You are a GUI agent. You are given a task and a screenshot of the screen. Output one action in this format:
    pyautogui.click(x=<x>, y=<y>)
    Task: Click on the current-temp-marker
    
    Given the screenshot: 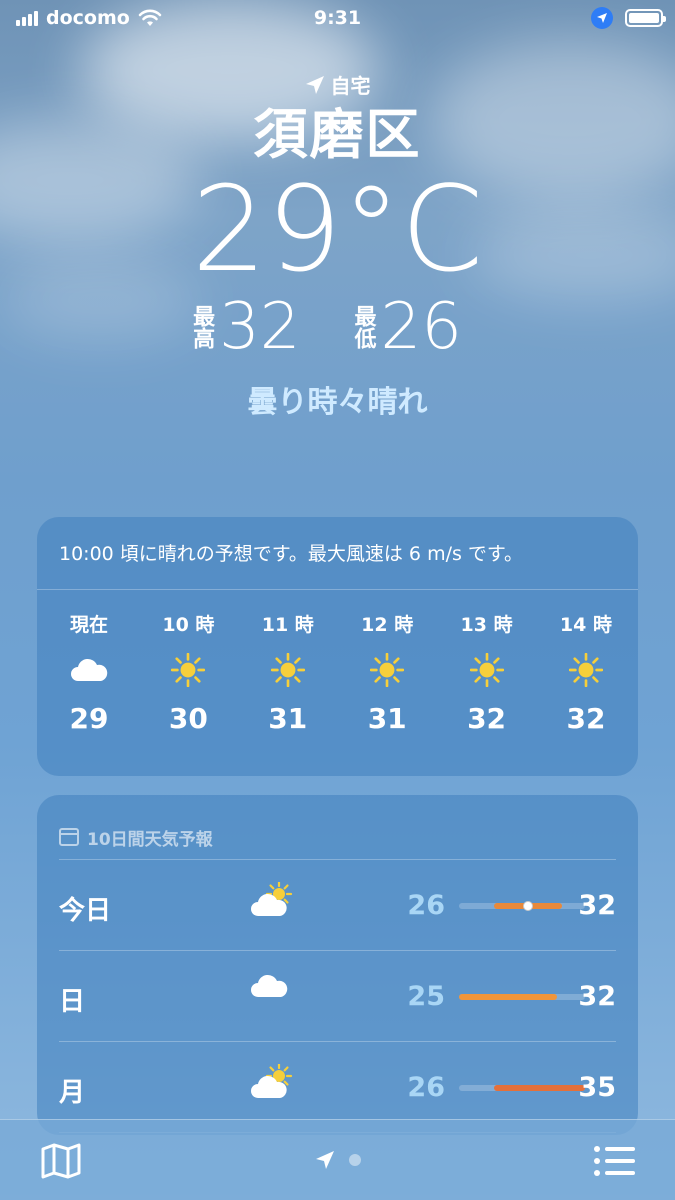 What is the action you would take?
    pyautogui.click(x=528, y=906)
    